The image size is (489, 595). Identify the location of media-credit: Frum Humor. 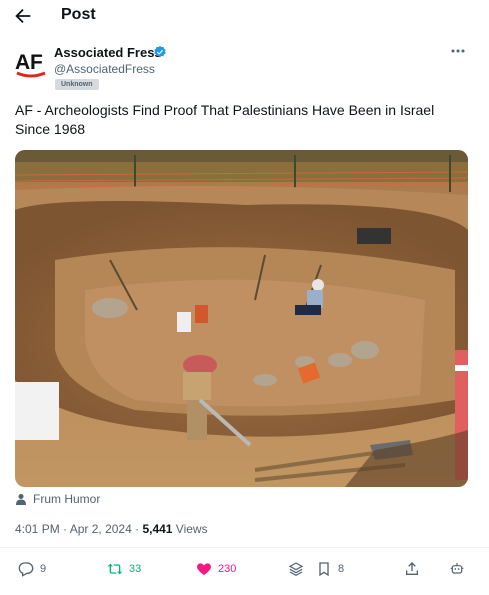
(57, 499).